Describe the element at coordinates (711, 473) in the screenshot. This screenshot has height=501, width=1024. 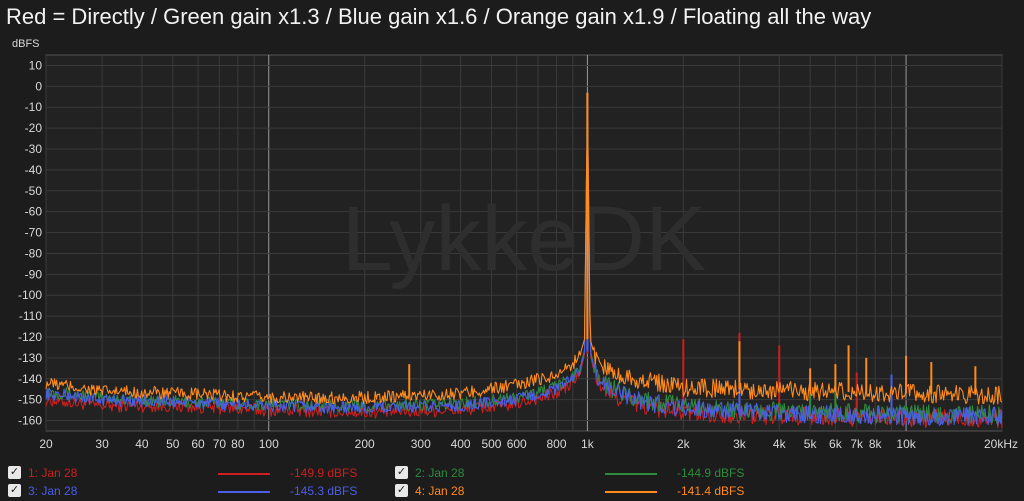
I see `legend-value-2: -144.9 dBFS` at that location.